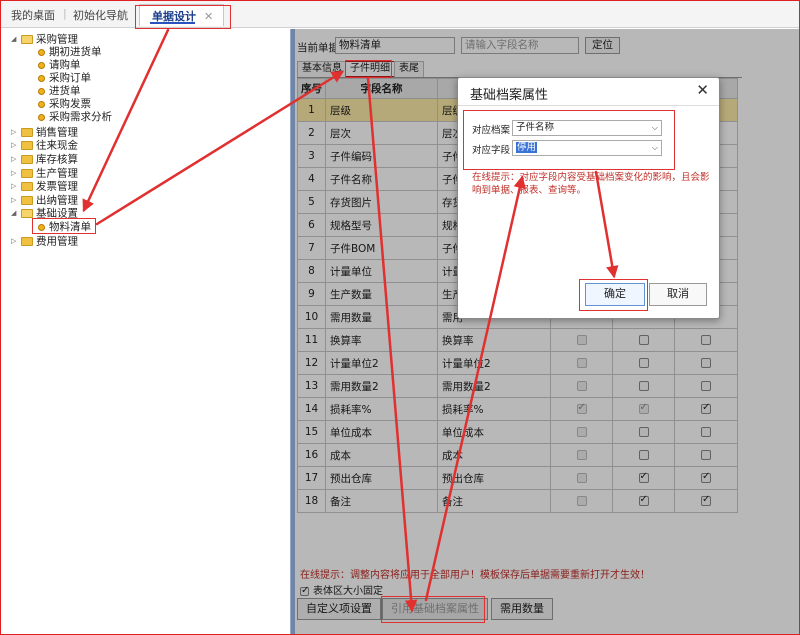 This screenshot has width=800, height=635. What do you see at coordinates (59, 91) in the screenshot?
I see `tree-item: 进货单` at bounding box center [59, 91].